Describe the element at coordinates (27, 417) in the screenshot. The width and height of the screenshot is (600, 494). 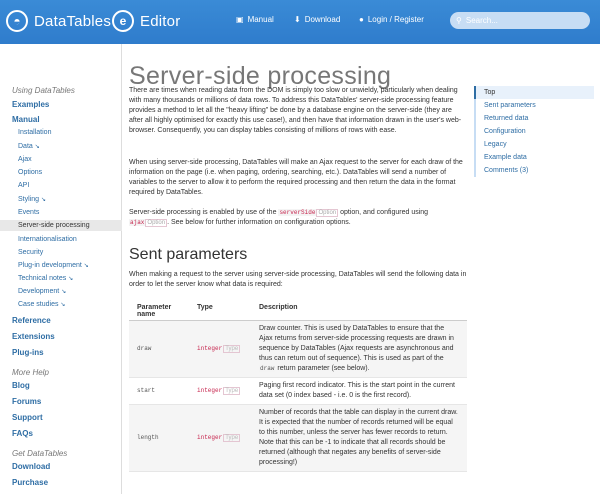
I see `sidebar-item-support: Support` at that location.